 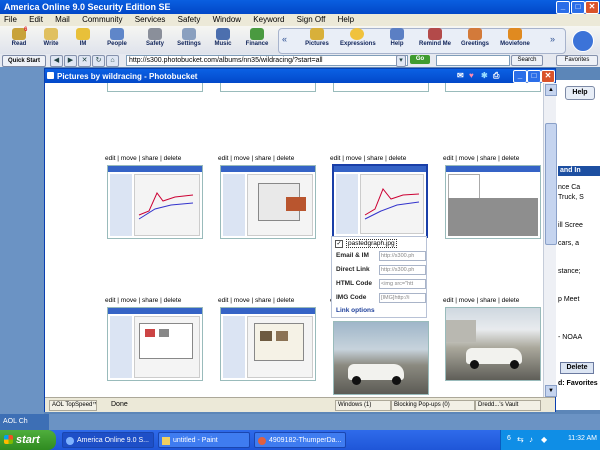 I want to click on background-text-line: - NOAA, so click(x=570, y=337).